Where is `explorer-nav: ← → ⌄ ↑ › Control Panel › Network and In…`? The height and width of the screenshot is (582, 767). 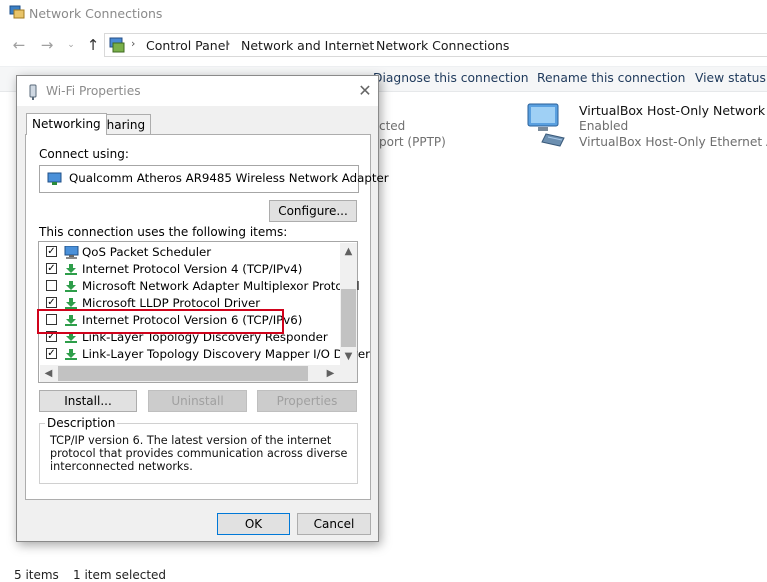 explorer-nav: ← → ⌄ ↑ › Control Panel › Network and In… is located at coordinates (383, 45).